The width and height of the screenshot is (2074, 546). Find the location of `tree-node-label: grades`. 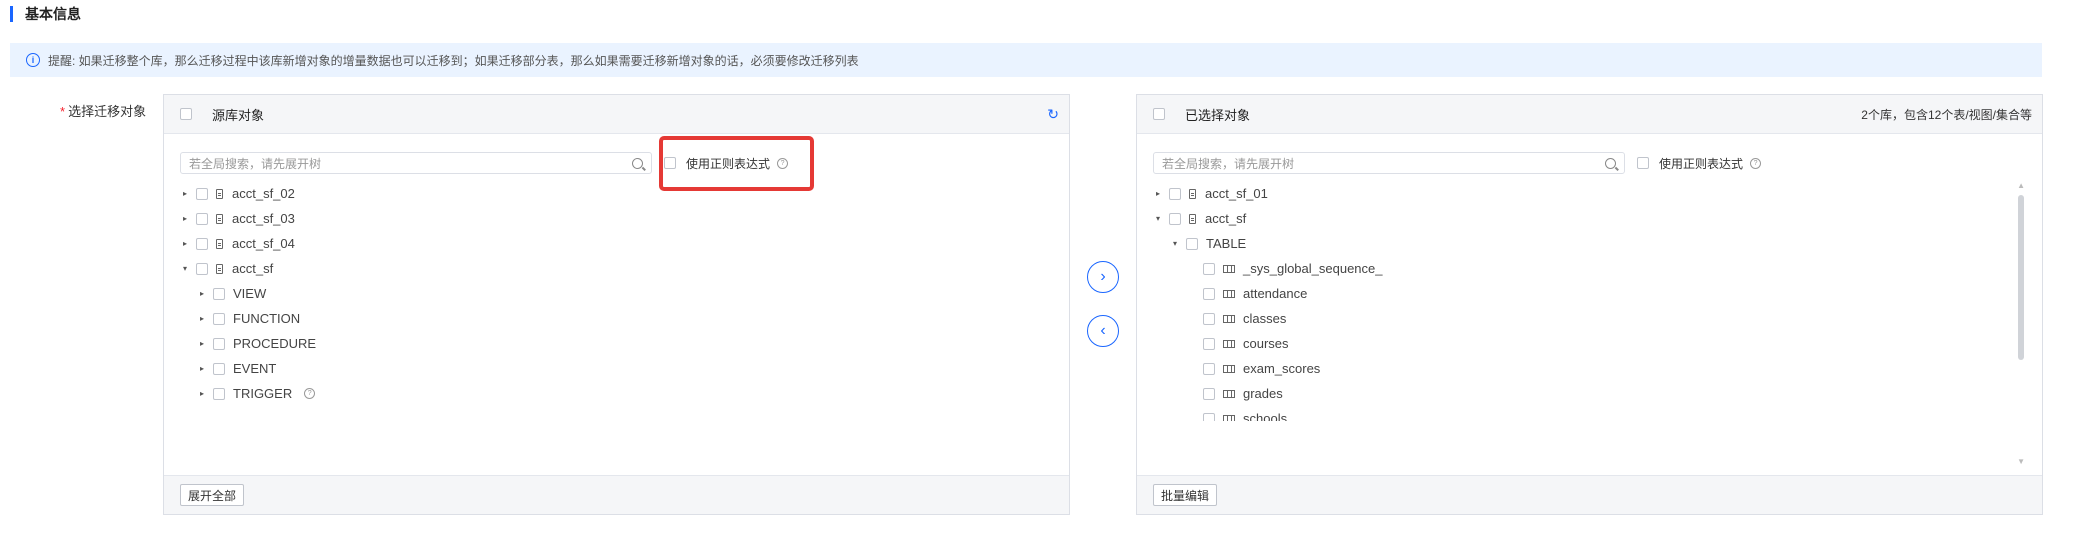

tree-node-label: grades is located at coordinates (1263, 393).